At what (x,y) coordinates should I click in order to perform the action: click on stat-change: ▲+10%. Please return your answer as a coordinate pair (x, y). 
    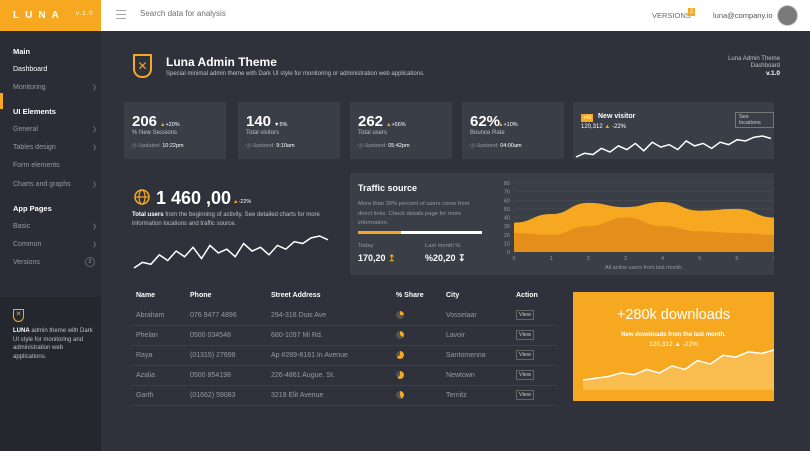
    Looking at the image, I should click on (508, 125).